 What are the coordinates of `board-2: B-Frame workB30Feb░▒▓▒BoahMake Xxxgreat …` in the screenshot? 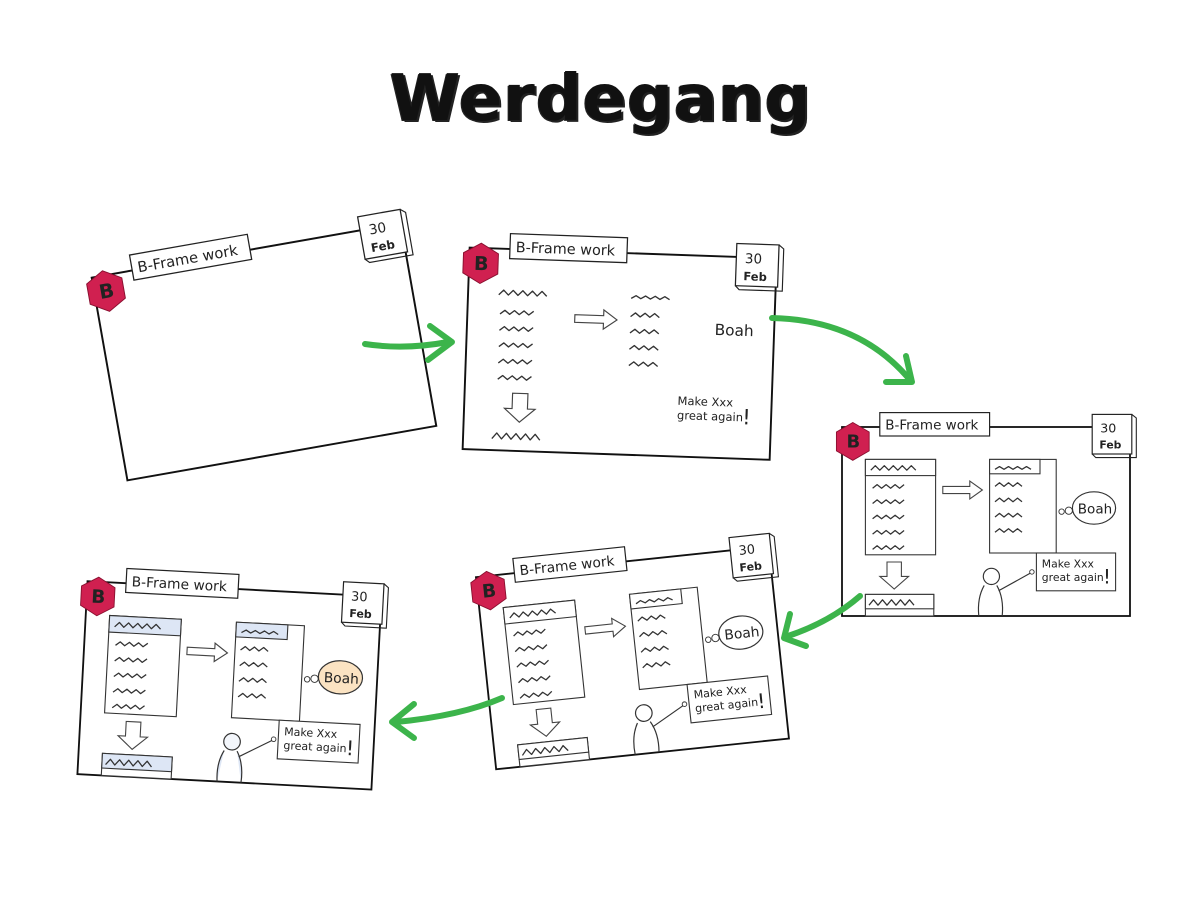 It's located at (623, 347).